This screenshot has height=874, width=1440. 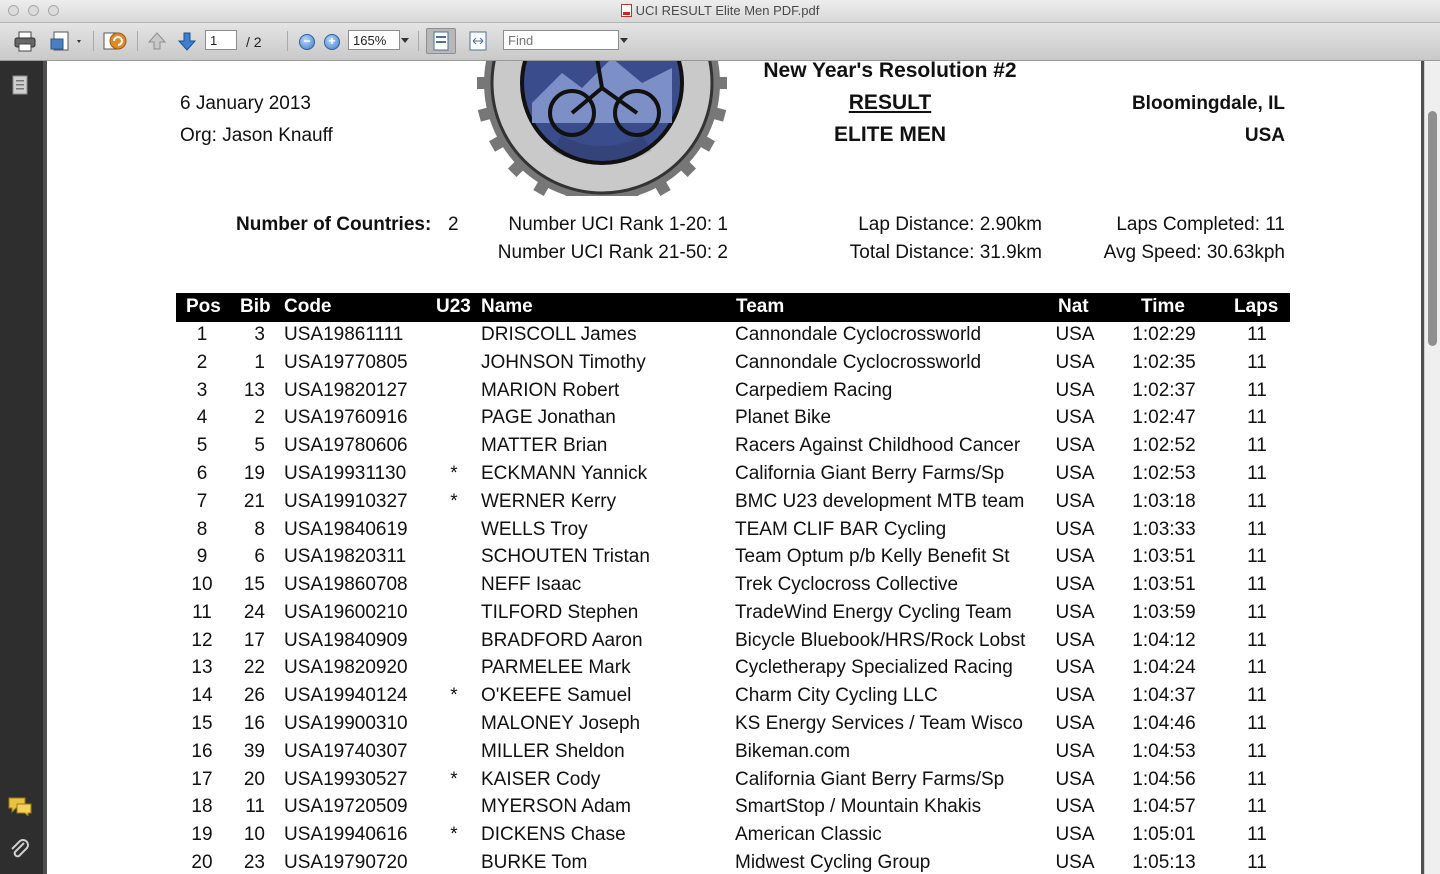 What do you see at coordinates (1432, 467) in the screenshot?
I see `vertical-scrollbar` at bounding box center [1432, 467].